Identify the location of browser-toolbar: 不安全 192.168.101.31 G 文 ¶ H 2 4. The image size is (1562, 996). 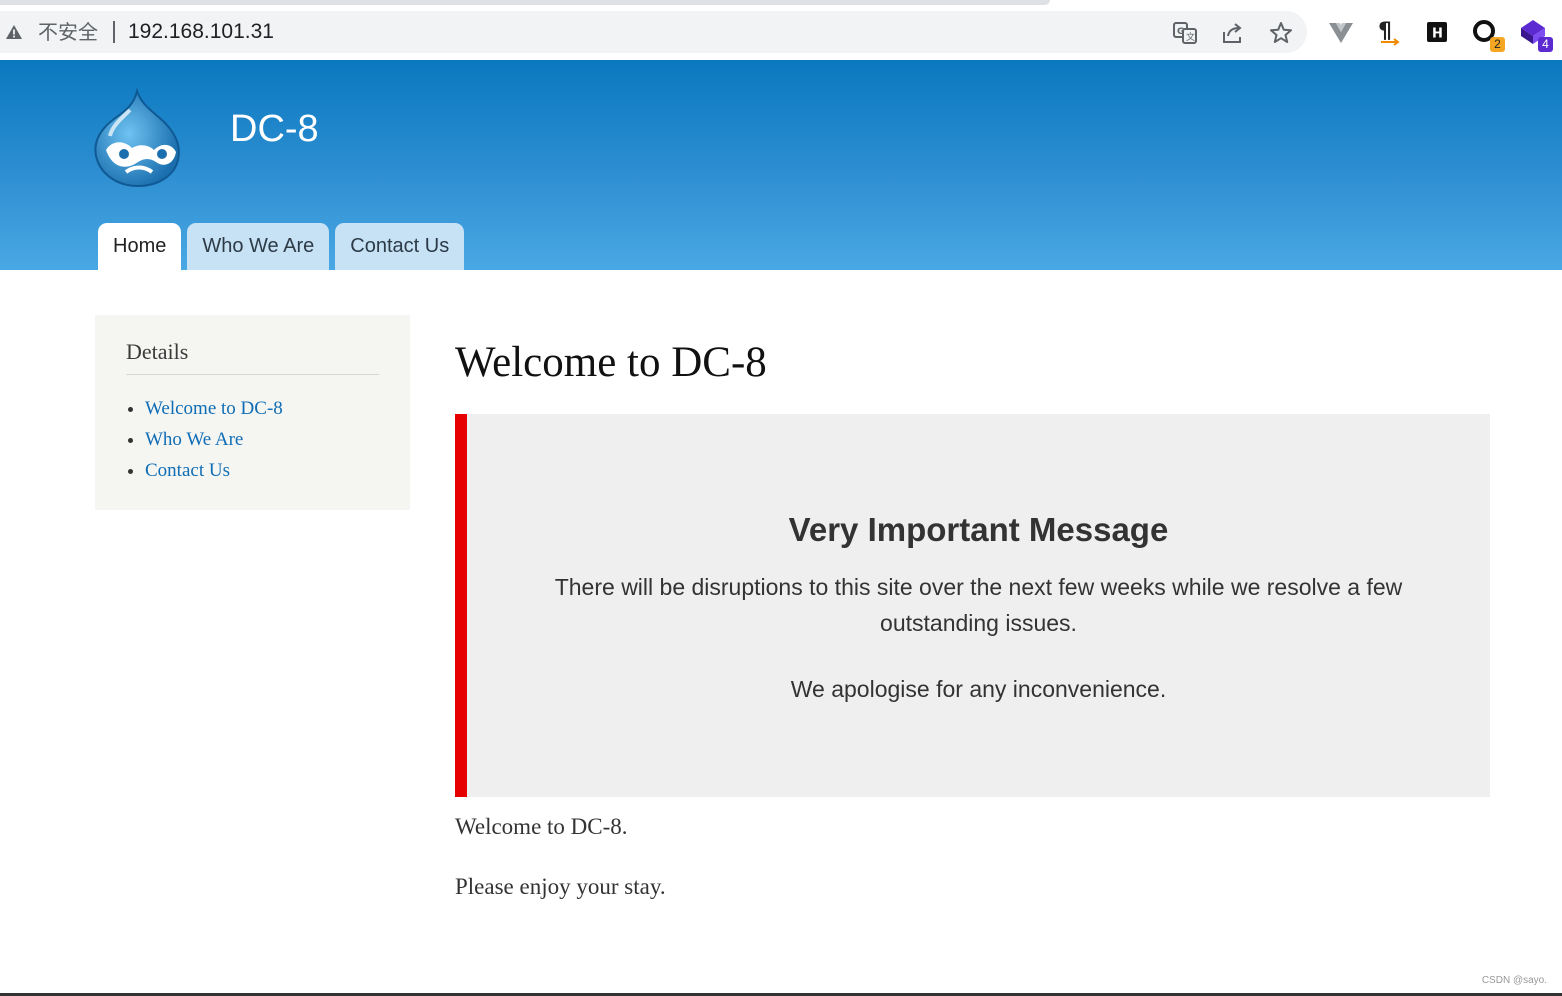
(781, 30).